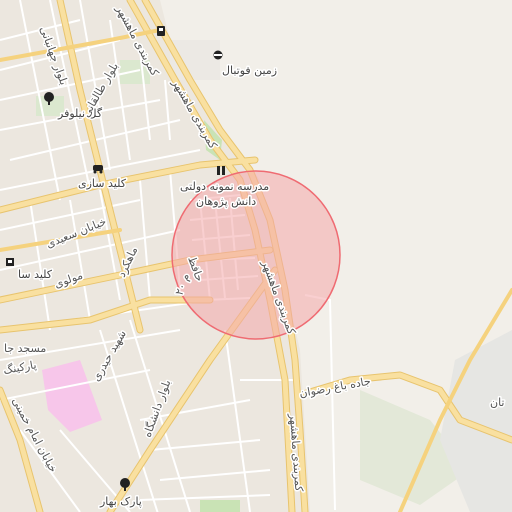  I want to click on label-tan: تان, so click(497, 402).